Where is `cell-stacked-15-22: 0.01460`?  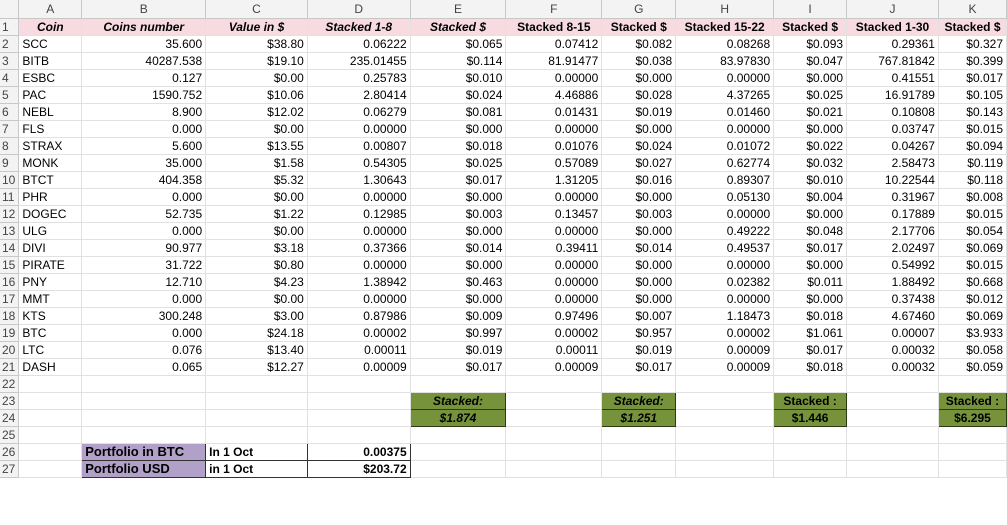
cell-stacked-15-22: 0.01460 is located at coordinates (725, 112).